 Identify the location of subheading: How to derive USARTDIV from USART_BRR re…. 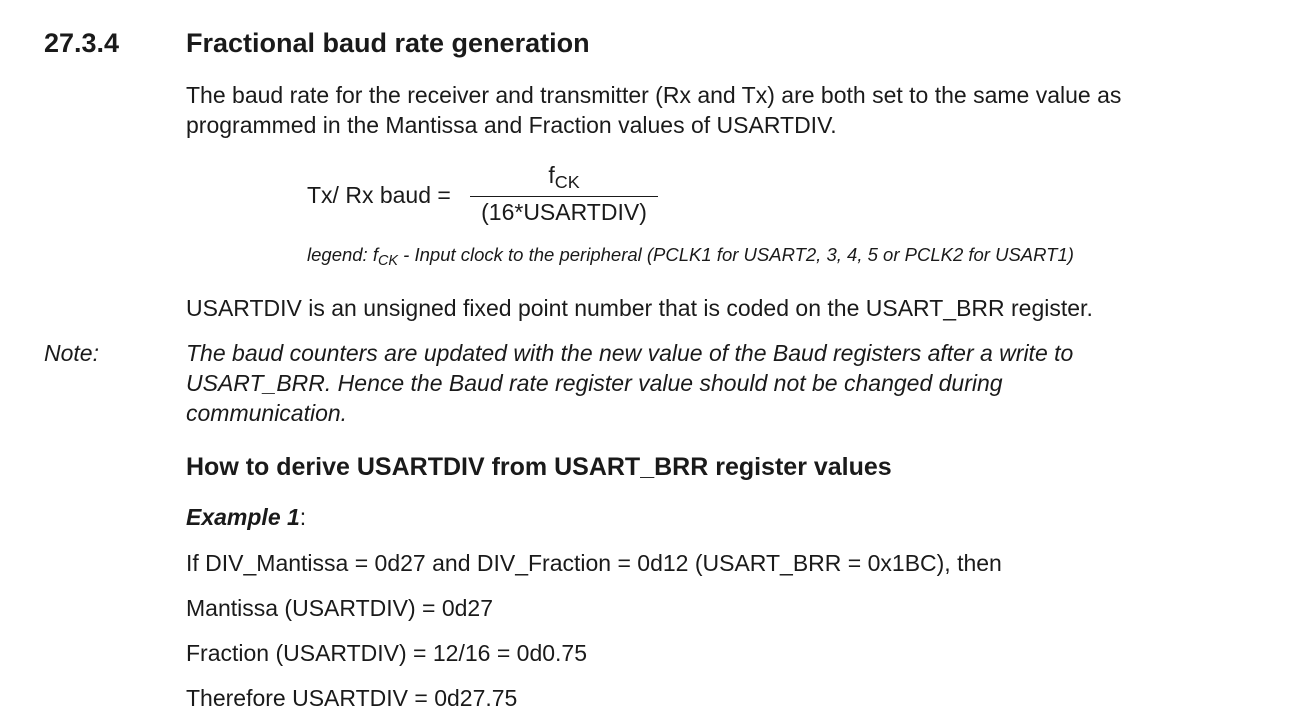
(539, 467).